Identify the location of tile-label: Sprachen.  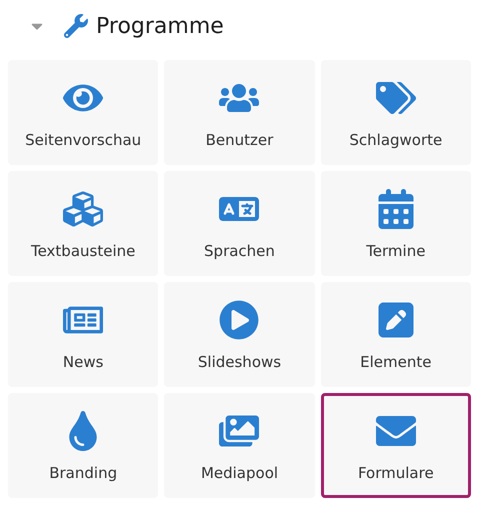
(239, 251).